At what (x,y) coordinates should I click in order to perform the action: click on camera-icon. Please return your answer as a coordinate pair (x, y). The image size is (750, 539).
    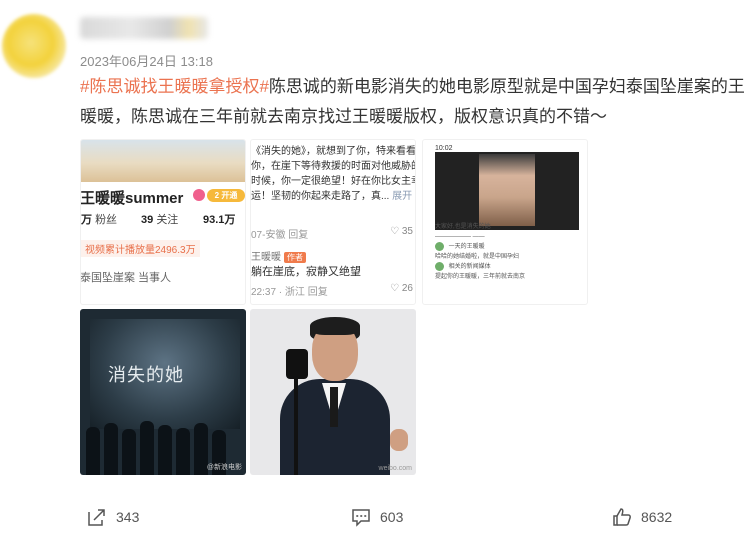
    Looking at the image, I should click on (297, 364).